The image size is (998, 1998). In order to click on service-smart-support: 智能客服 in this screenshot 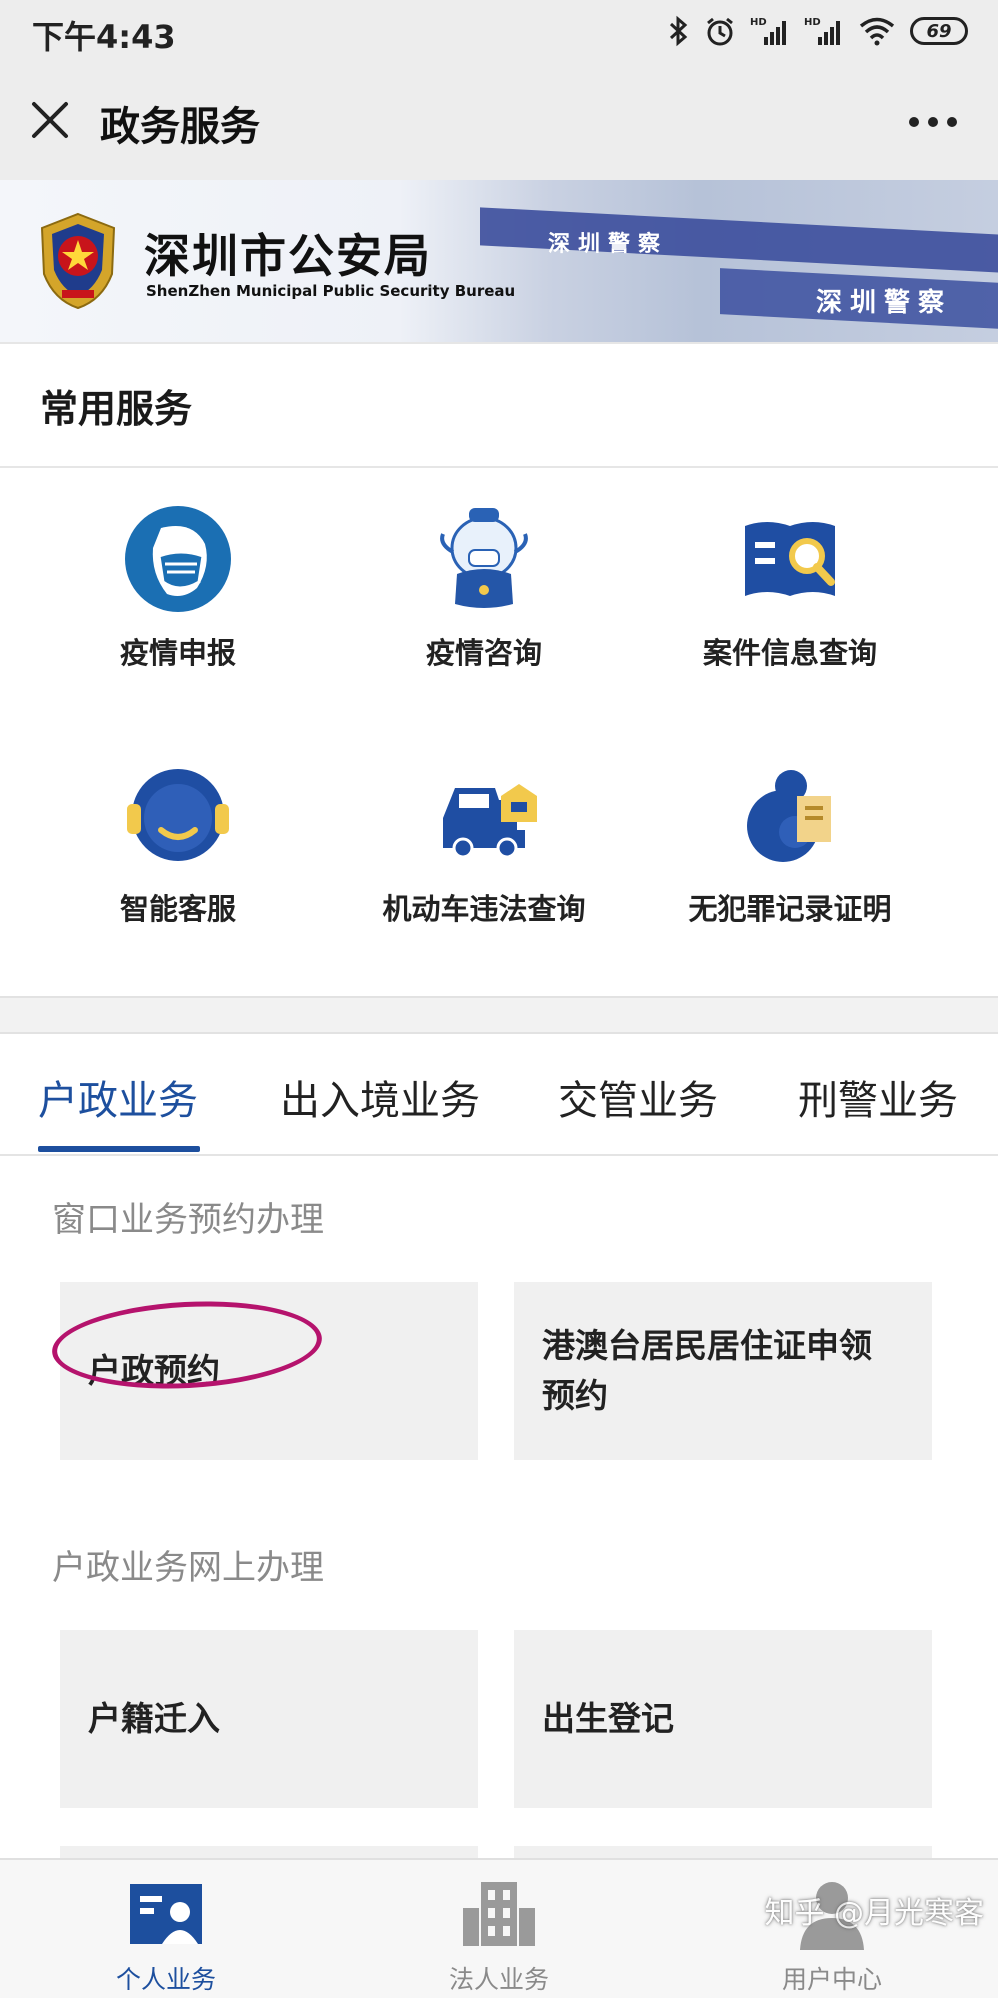, I will do `click(178, 844)`.